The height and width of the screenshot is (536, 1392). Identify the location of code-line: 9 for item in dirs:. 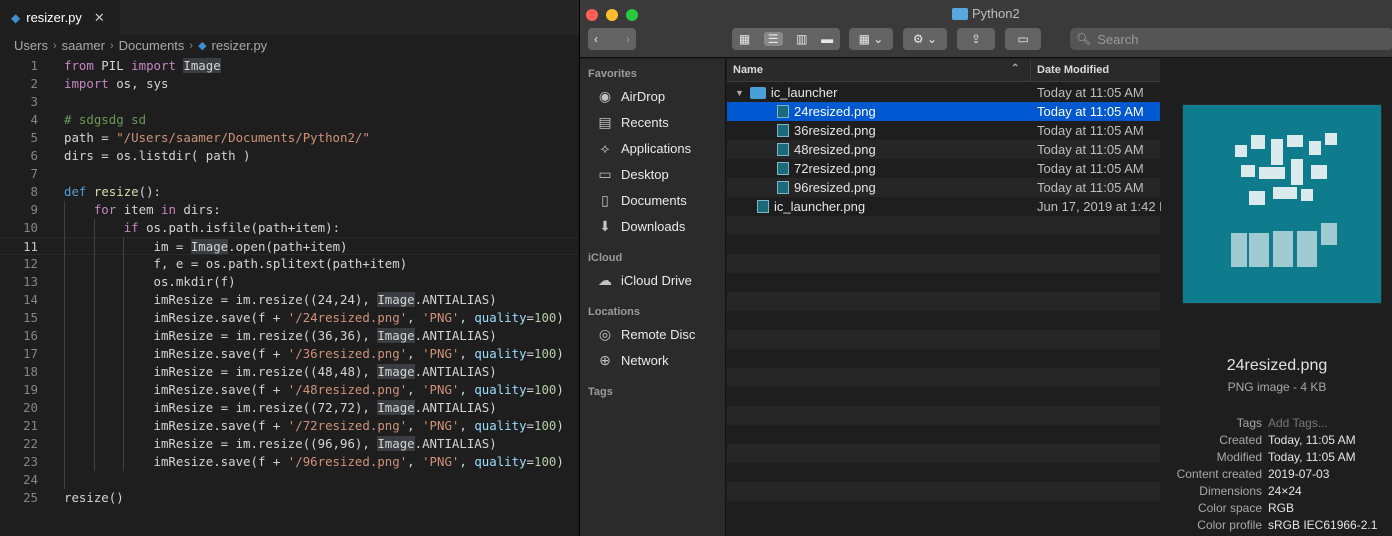
(290, 210).